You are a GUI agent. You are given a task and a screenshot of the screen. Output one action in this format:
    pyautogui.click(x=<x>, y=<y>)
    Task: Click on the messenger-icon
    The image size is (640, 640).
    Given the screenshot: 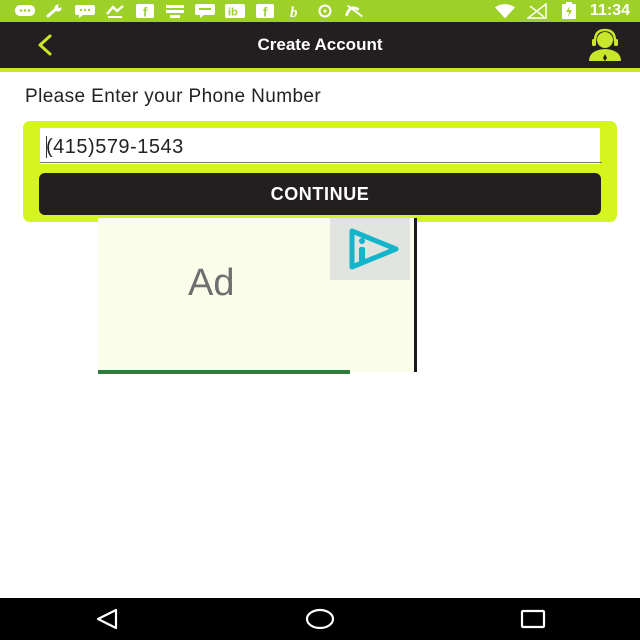 What is the action you would take?
    pyautogui.click(x=85, y=11)
    